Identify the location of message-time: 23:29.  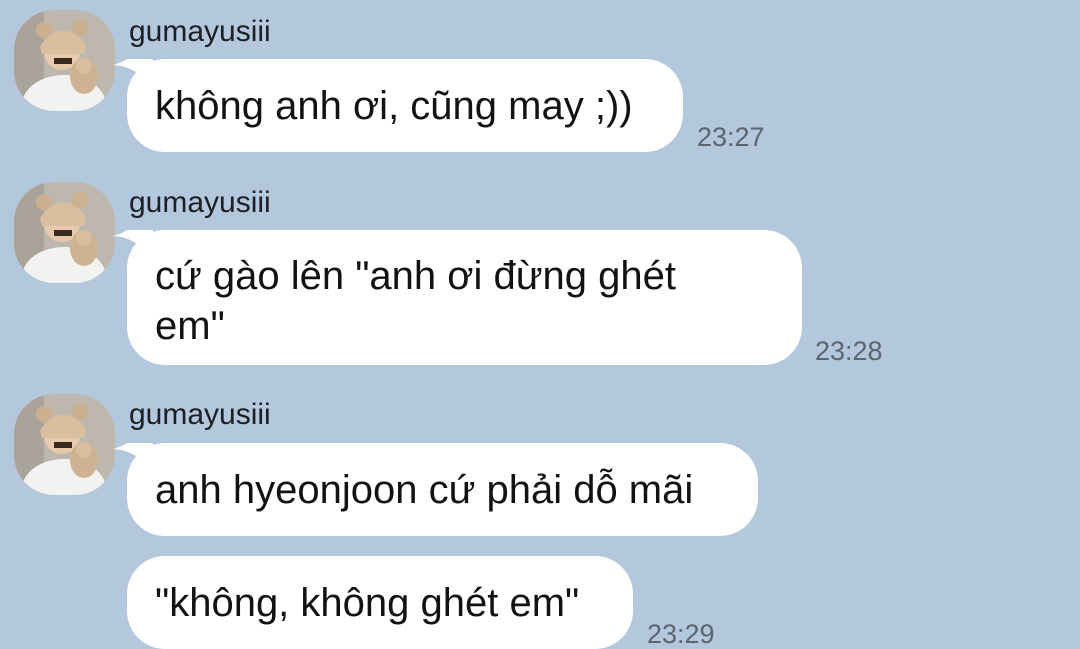
(681, 634).